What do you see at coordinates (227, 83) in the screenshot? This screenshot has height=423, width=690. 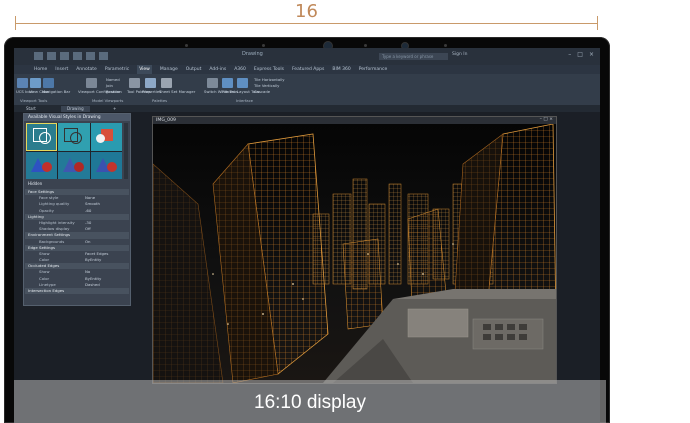 I see `file-tabs-button` at bounding box center [227, 83].